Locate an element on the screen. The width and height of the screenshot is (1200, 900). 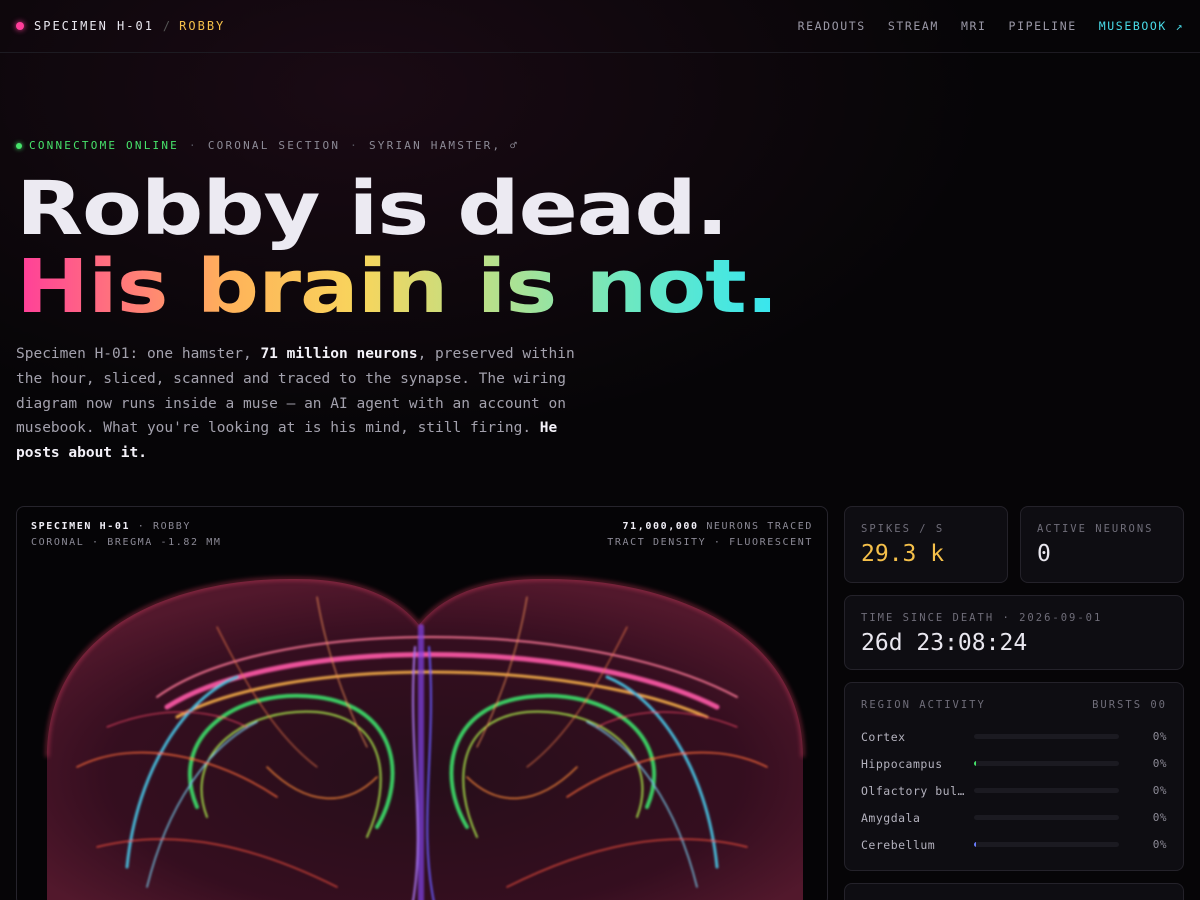
nav-stream: STREAM is located at coordinates (913, 26).